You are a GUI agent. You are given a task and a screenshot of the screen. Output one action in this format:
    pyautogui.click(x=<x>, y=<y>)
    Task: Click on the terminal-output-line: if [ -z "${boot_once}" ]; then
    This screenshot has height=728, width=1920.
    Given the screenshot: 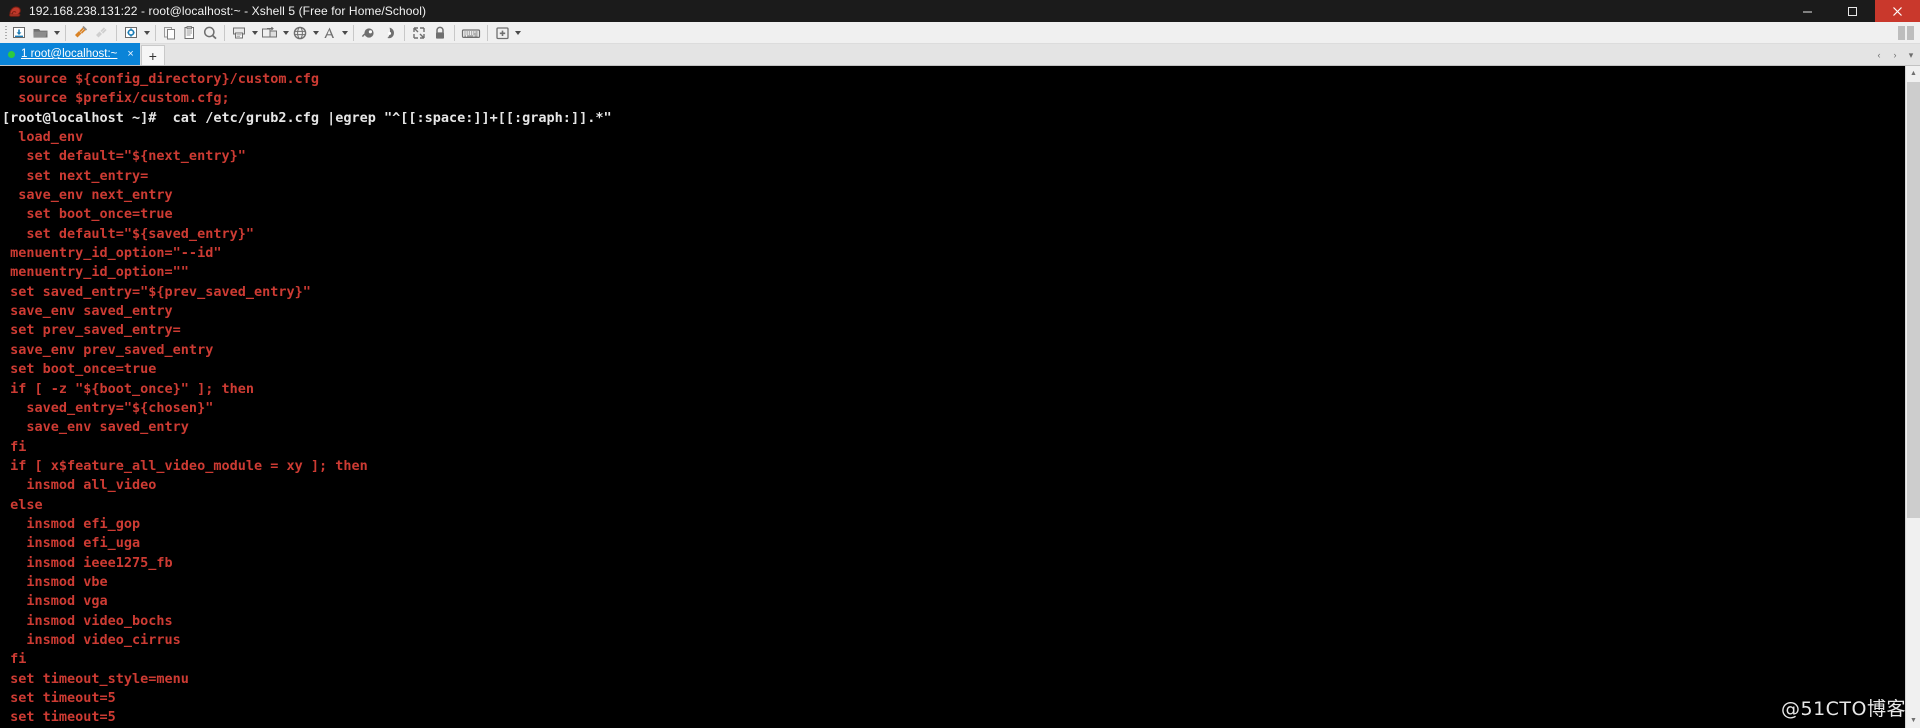 What is the action you would take?
    pyautogui.click(x=128, y=388)
    